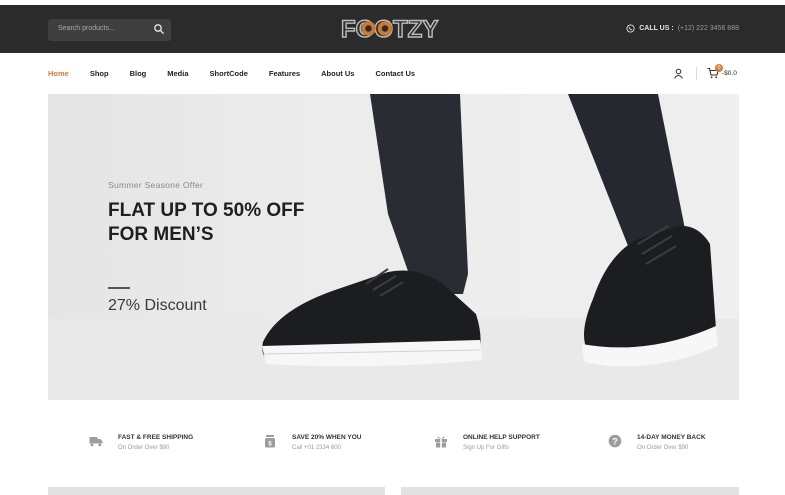 This screenshot has height=495, width=785. What do you see at coordinates (570, 491) in the screenshot?
I see `promo-banner-right` at bounding box center [570, 491].